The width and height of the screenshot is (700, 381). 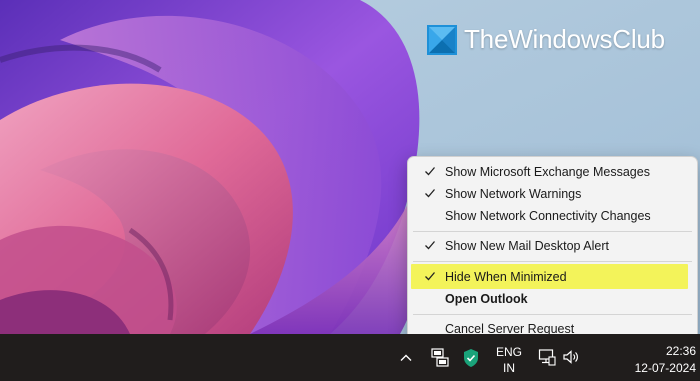 I want to click on language-indicator: ENG IN, so click(x=509, y=360).